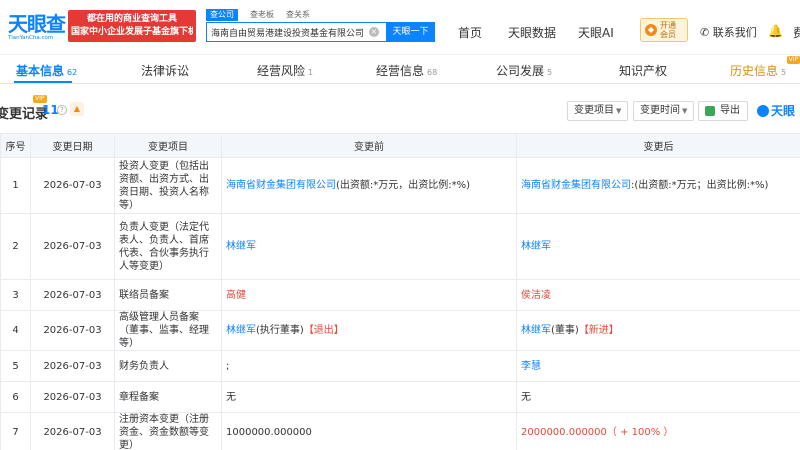 Image resolution: width=800 pixels, height=450 pixels. Describe the element at coordinates (15, 397) in the screenshot. I see `row-no: 6` at that location.